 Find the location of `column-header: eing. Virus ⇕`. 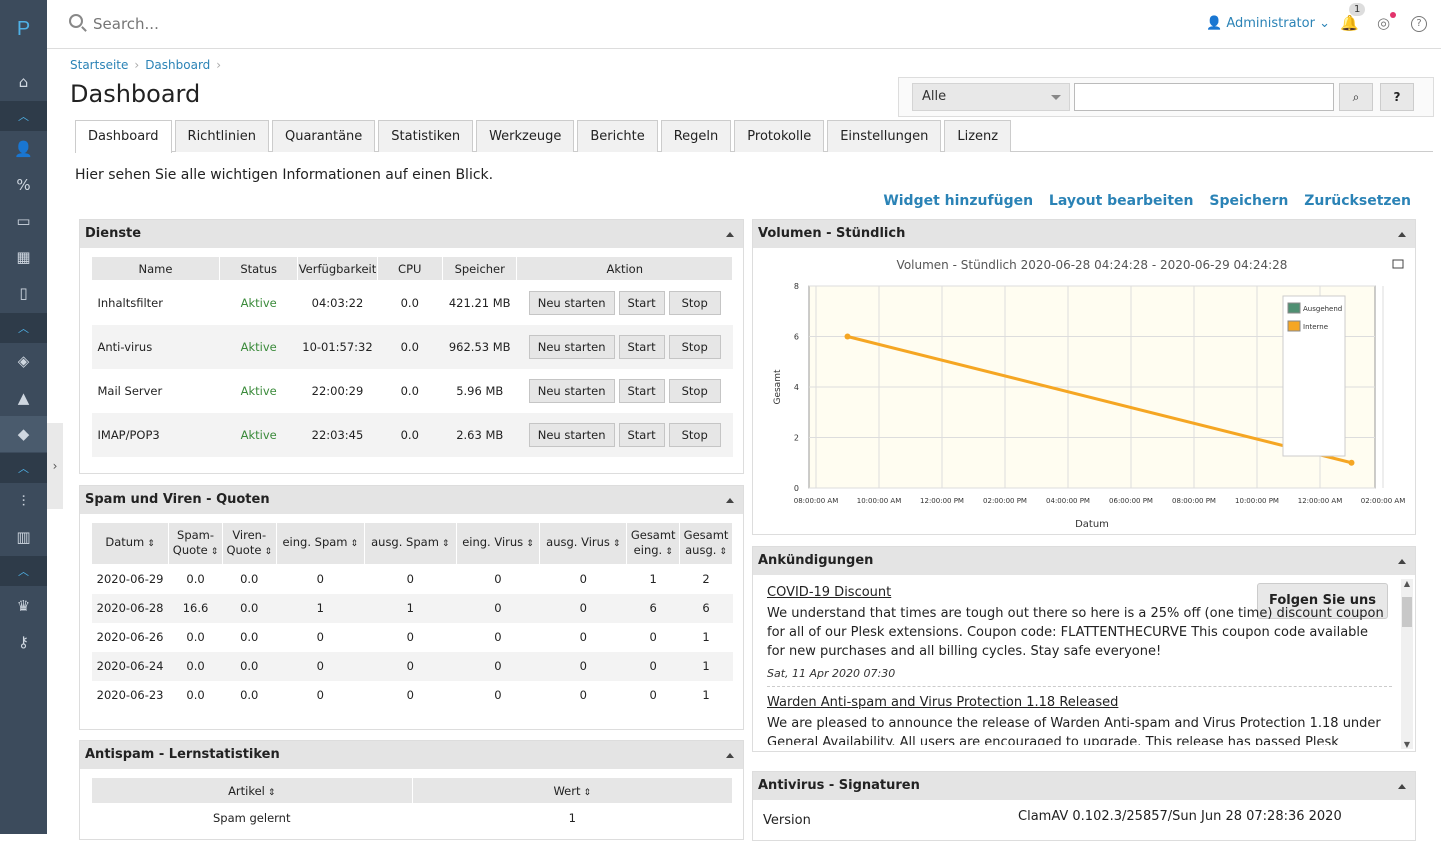

column-header: eing. Virus ⇕ is located at coordinates (498, 543).